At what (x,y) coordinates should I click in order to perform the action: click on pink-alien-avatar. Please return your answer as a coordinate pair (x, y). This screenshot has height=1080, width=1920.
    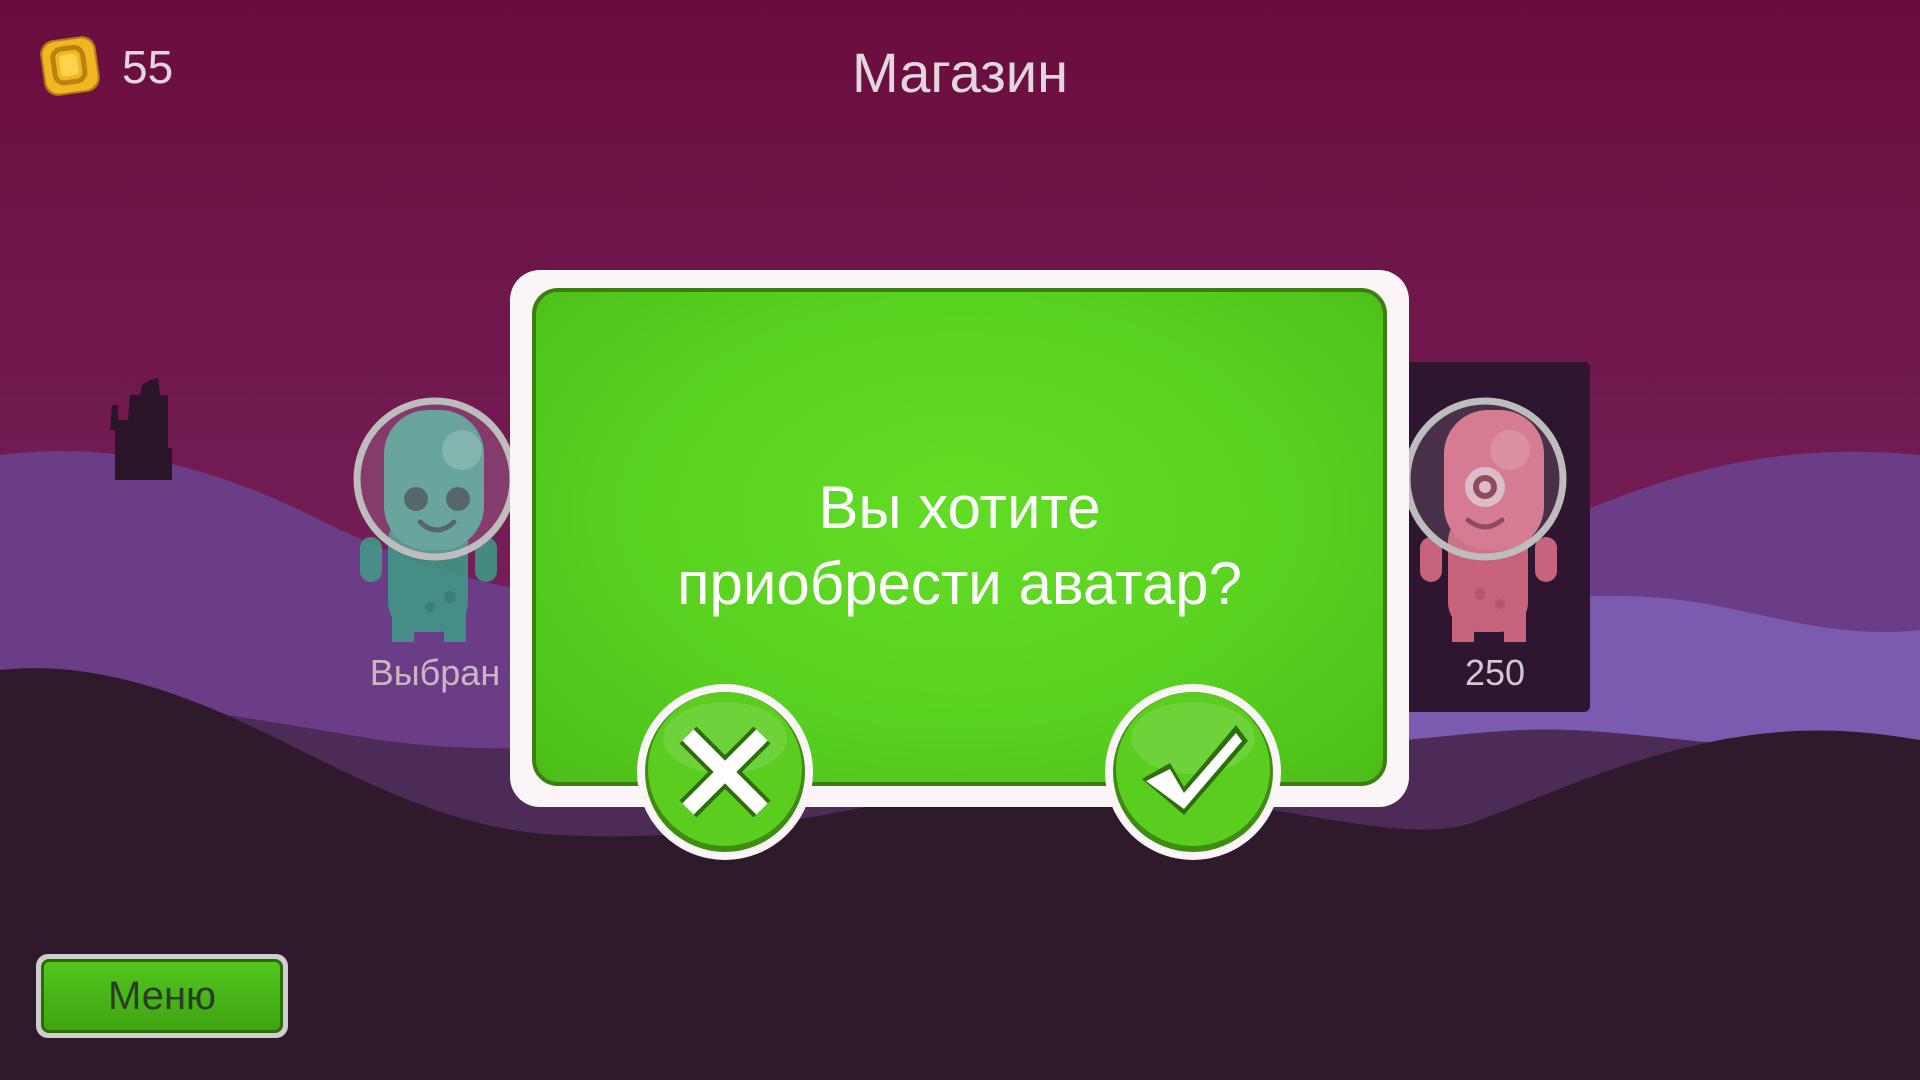
    Looking at the image, I should click on (1485, 519).